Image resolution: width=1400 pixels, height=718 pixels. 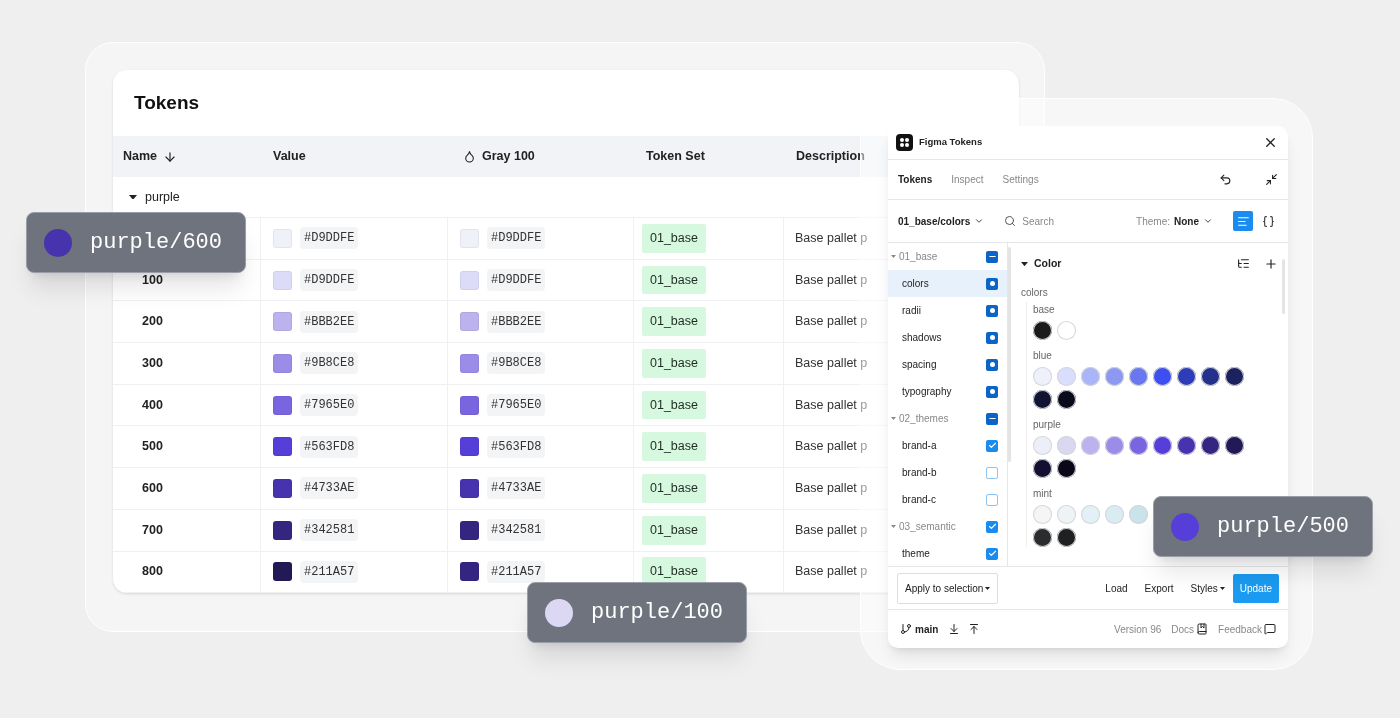 I want to click on collapse-icon, so click(x=1271, y=179).